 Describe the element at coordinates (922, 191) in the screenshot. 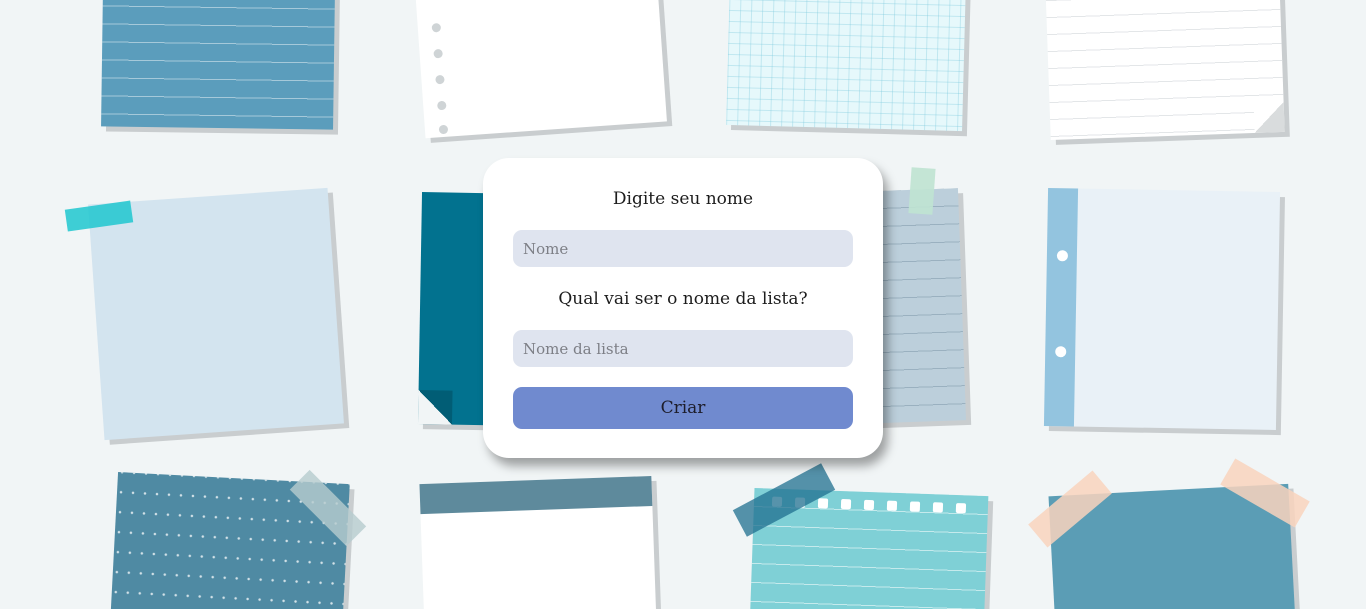

I see `tape-strip` at that location.